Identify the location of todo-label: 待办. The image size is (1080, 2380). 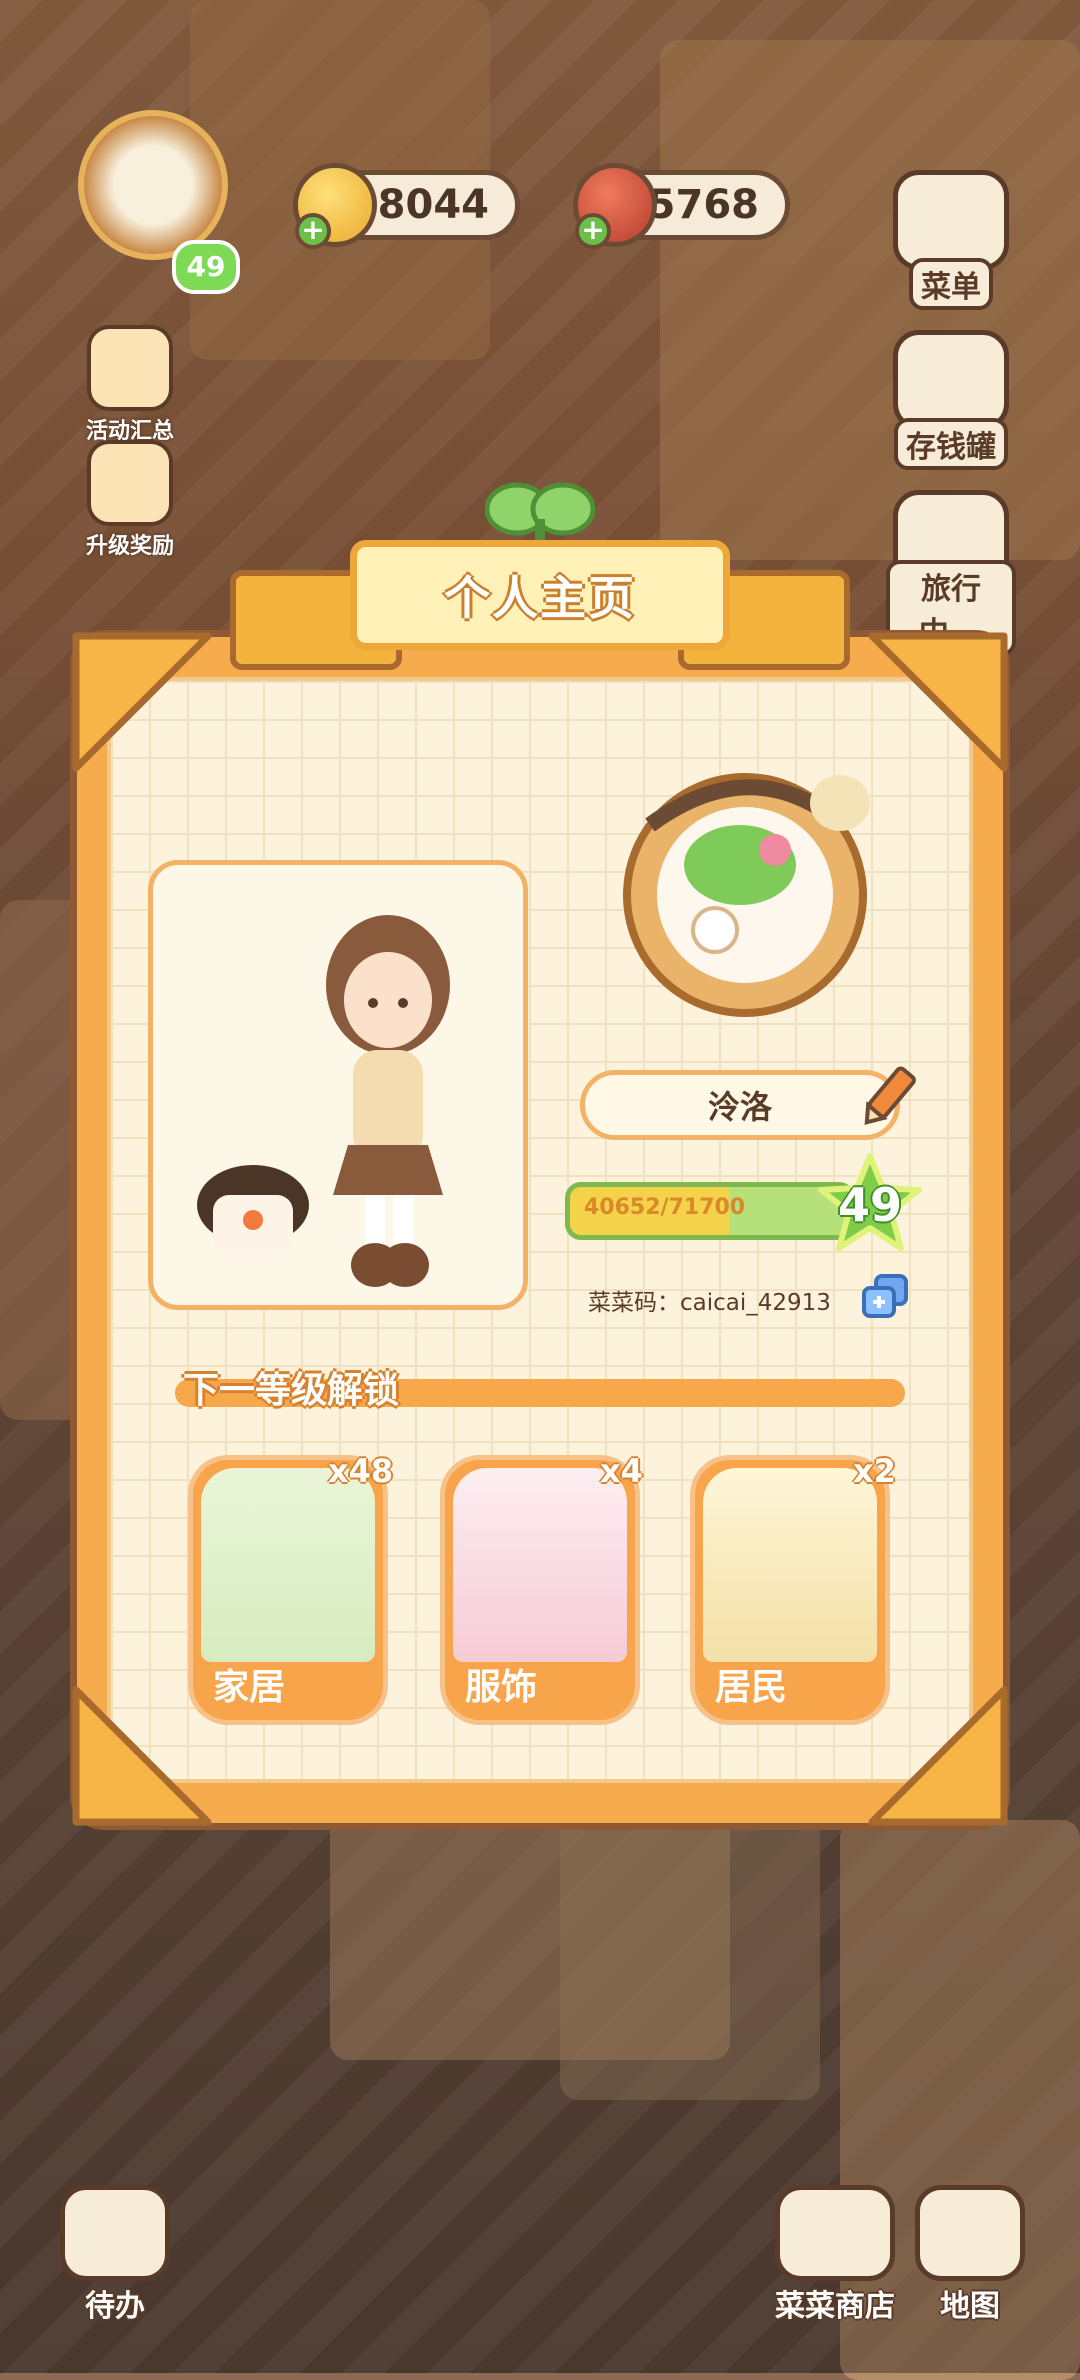
(115, 2306).